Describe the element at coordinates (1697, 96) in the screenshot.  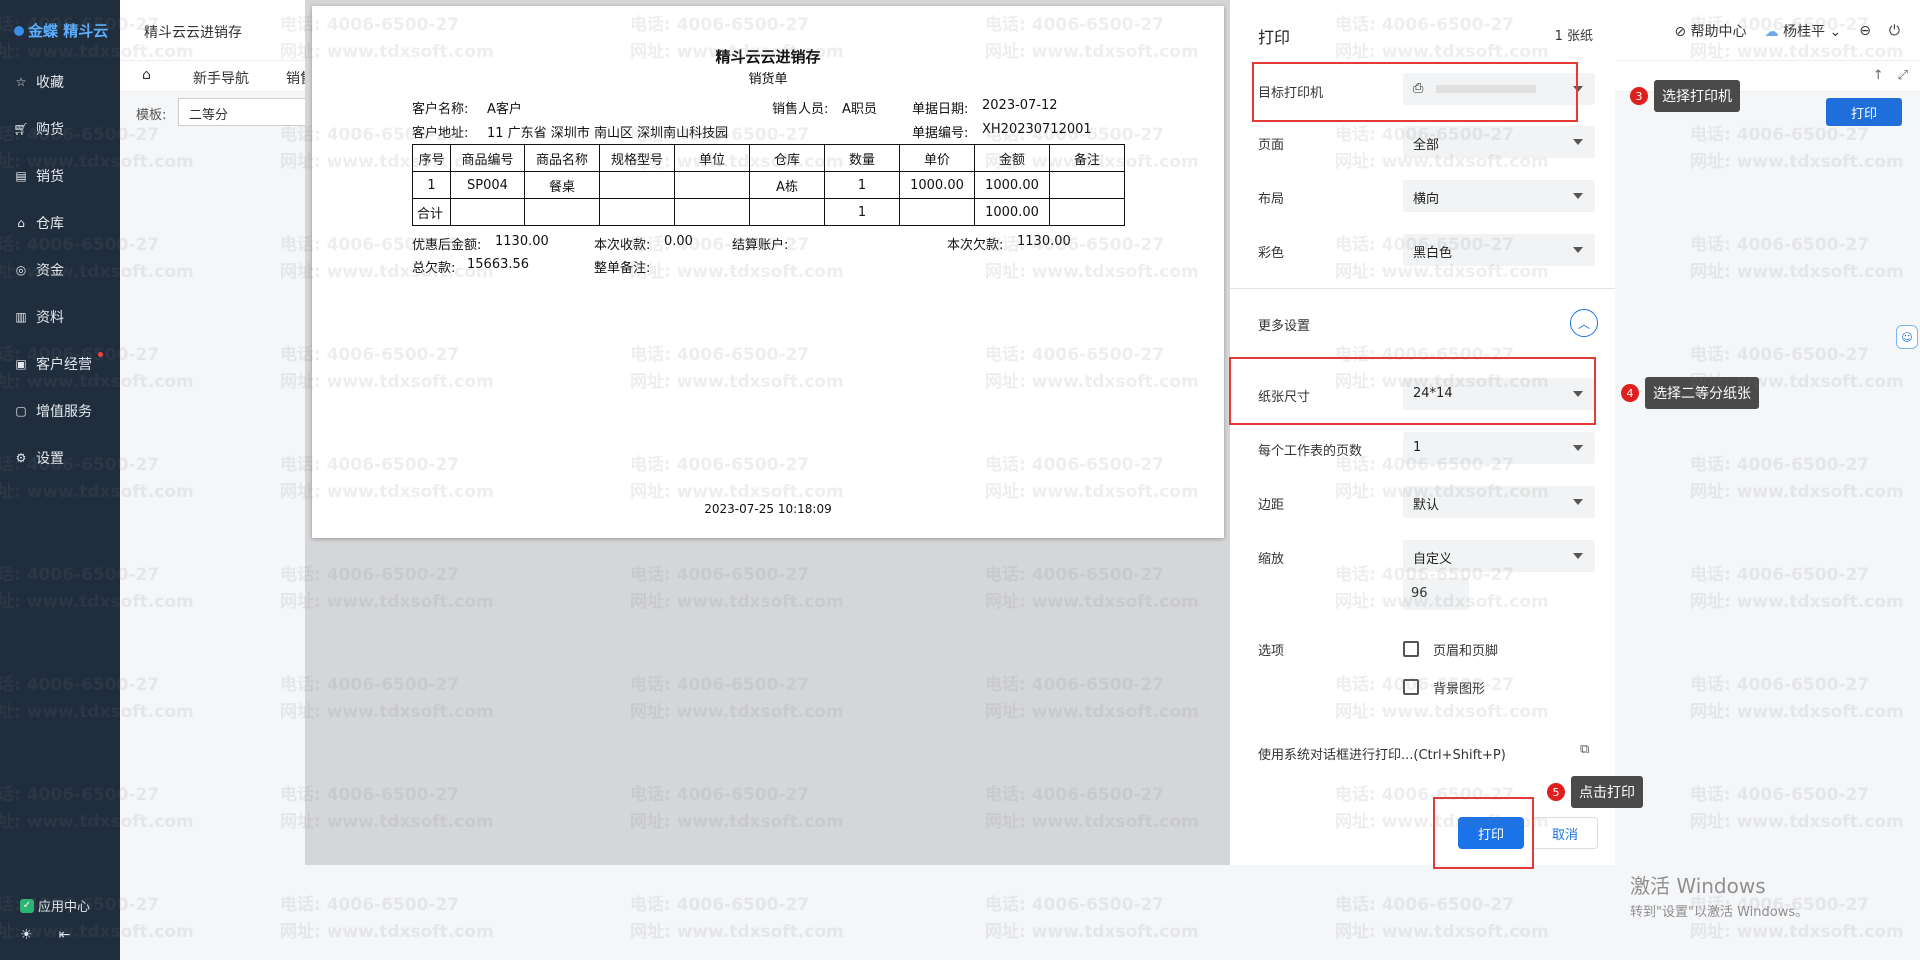
I see `step-text: 选择打印机` at that location.